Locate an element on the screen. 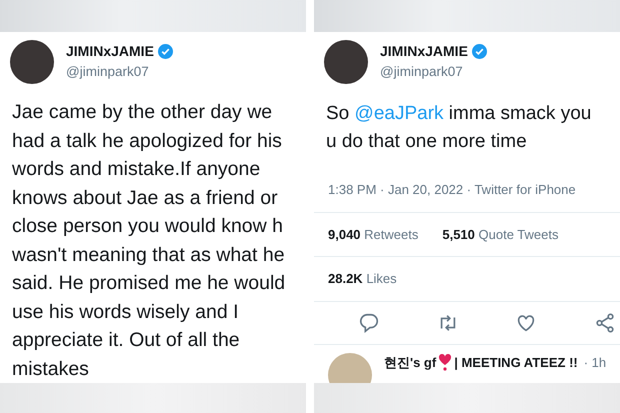  stat-count: 28.2K Likes is located at coordinates (362, 278).